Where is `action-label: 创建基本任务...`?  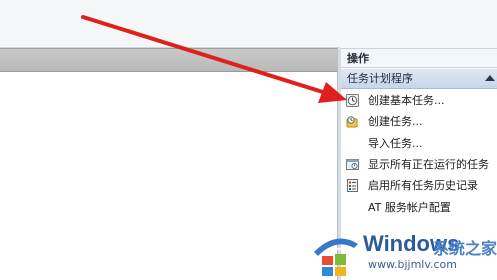 action-label: 创建基本任务... is located at coordinates (406, 100).